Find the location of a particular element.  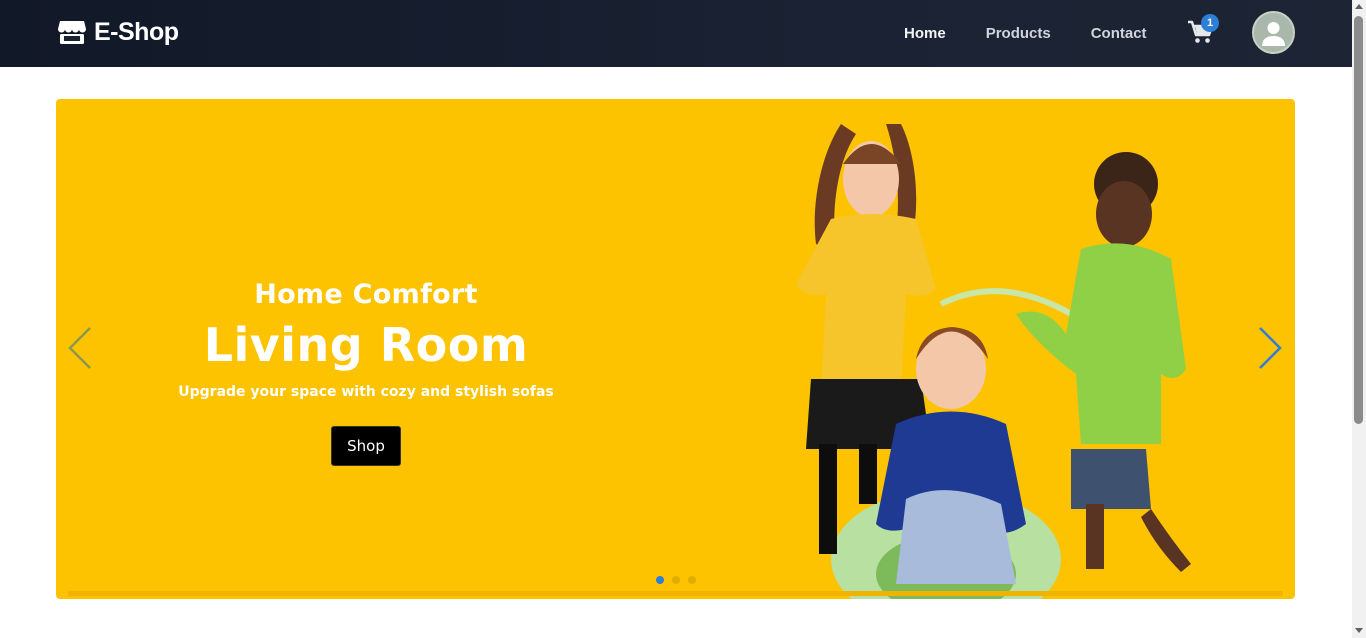

chevron-right-icon is located at coordinates (1270, 348).